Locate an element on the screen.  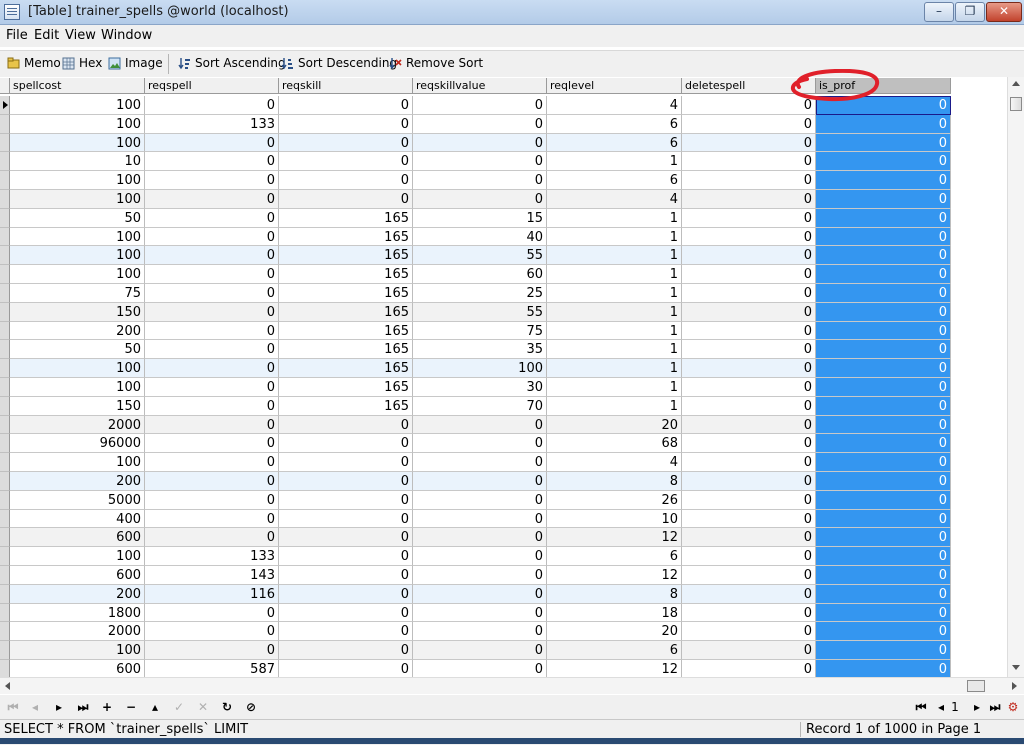
column-header-reqskillvalue: reqskillvalue is located at coordinates (480, 86).